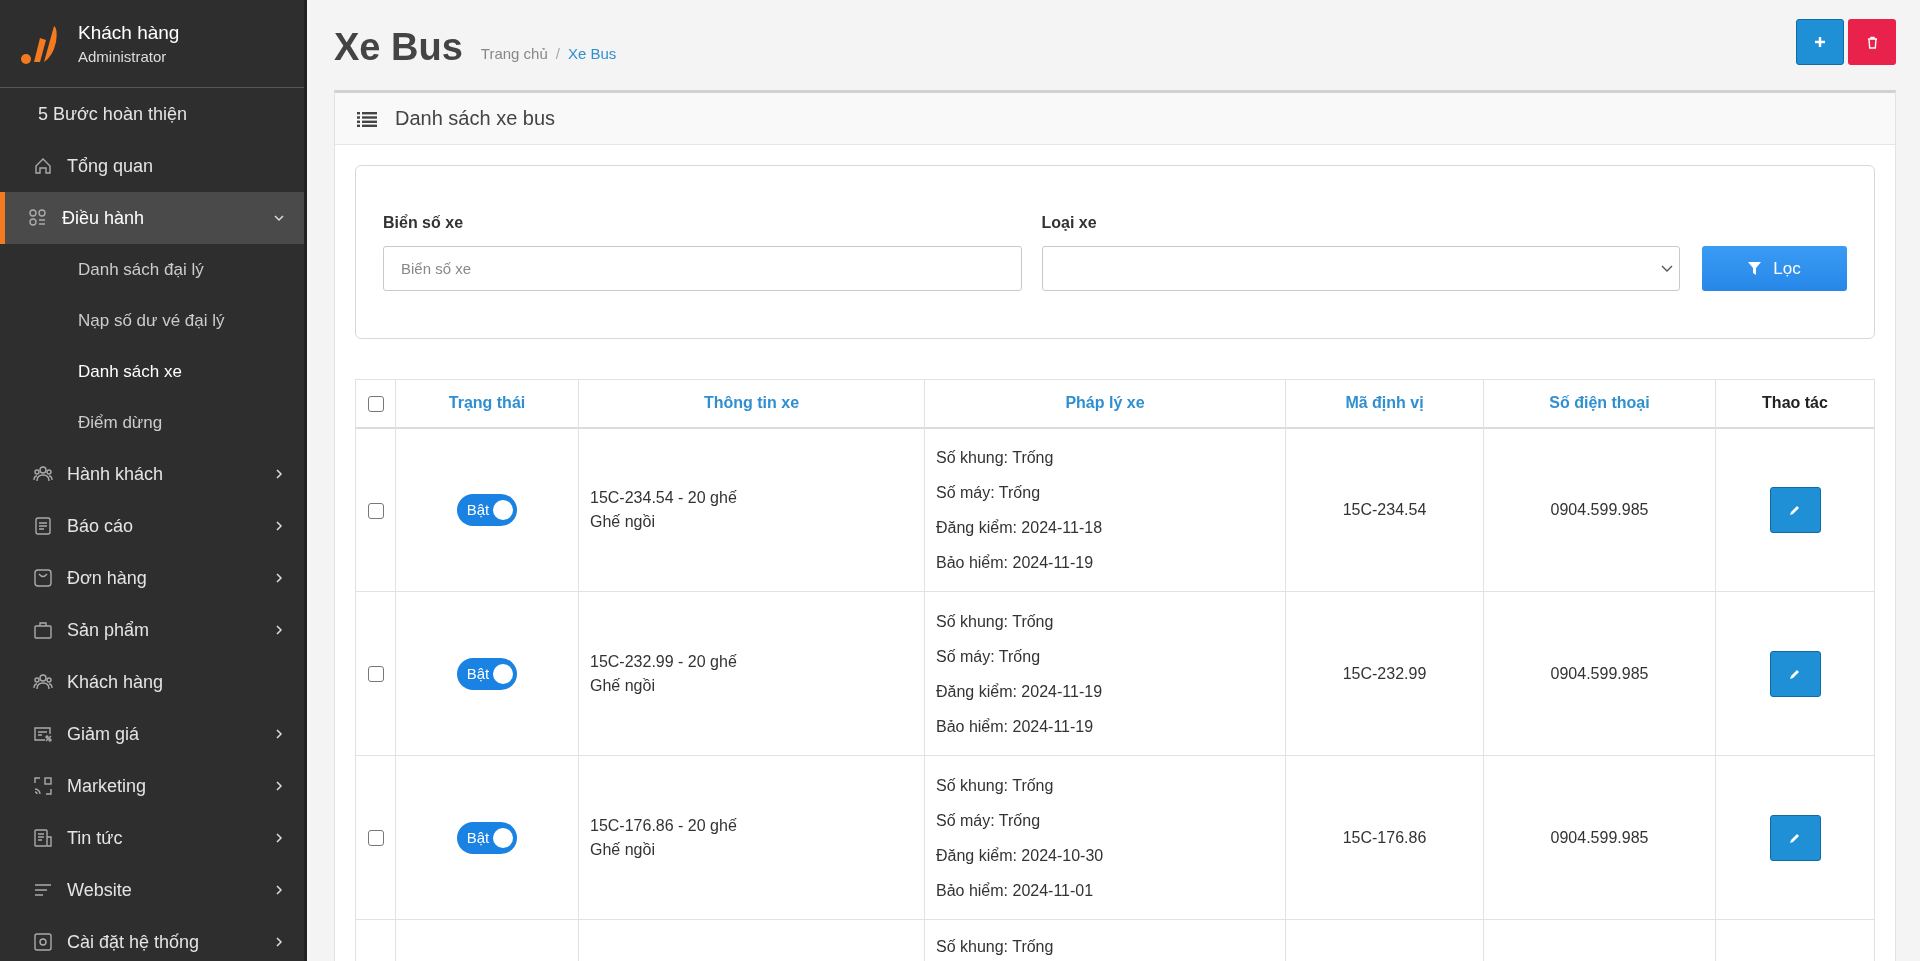  I want to click on bag-icon, so click(43, 630).